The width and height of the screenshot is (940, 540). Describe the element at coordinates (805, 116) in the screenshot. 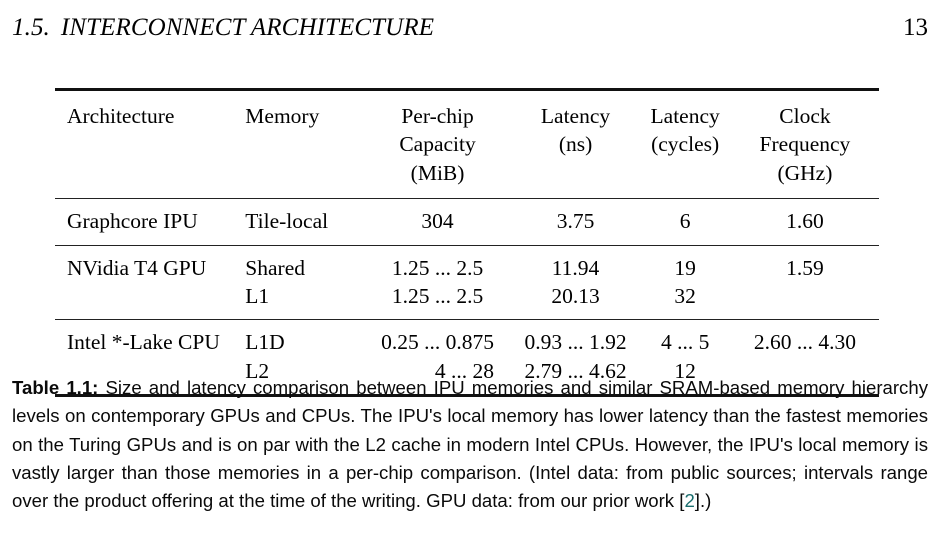

I see `header-clock-line1: Clock` at that location.